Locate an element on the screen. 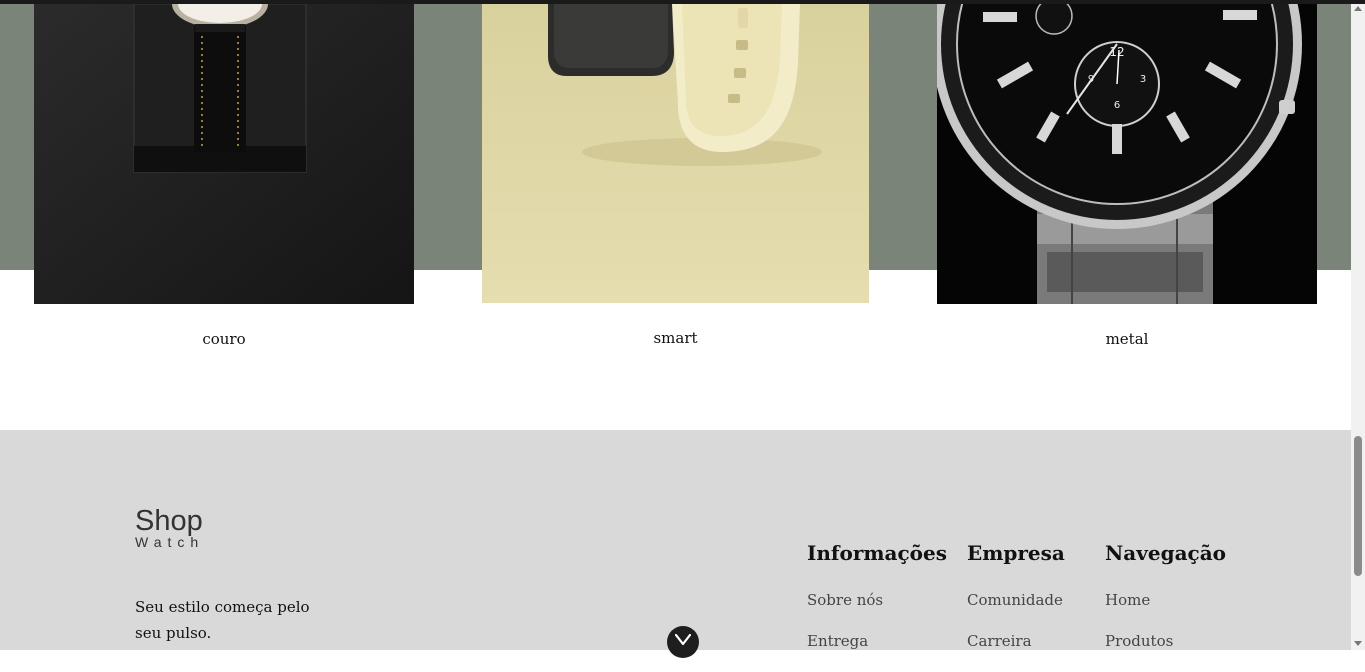 The height and width of the screenshot is (672, 1365). footer-column-empresa: Empresa Comunidade Carreira is located at coordinates (1016, 605).